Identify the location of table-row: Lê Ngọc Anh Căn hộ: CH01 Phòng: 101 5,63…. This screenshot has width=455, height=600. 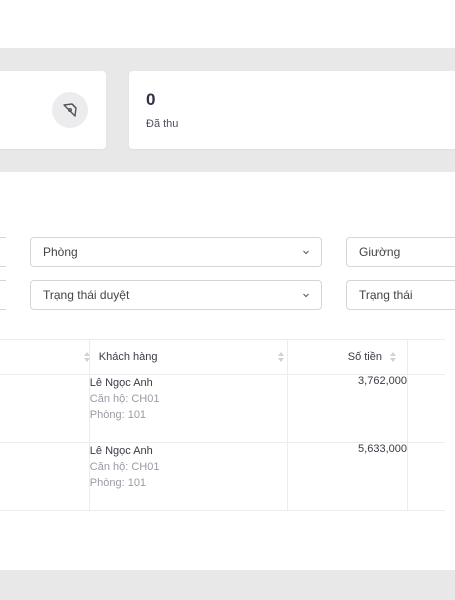
(222, 476).